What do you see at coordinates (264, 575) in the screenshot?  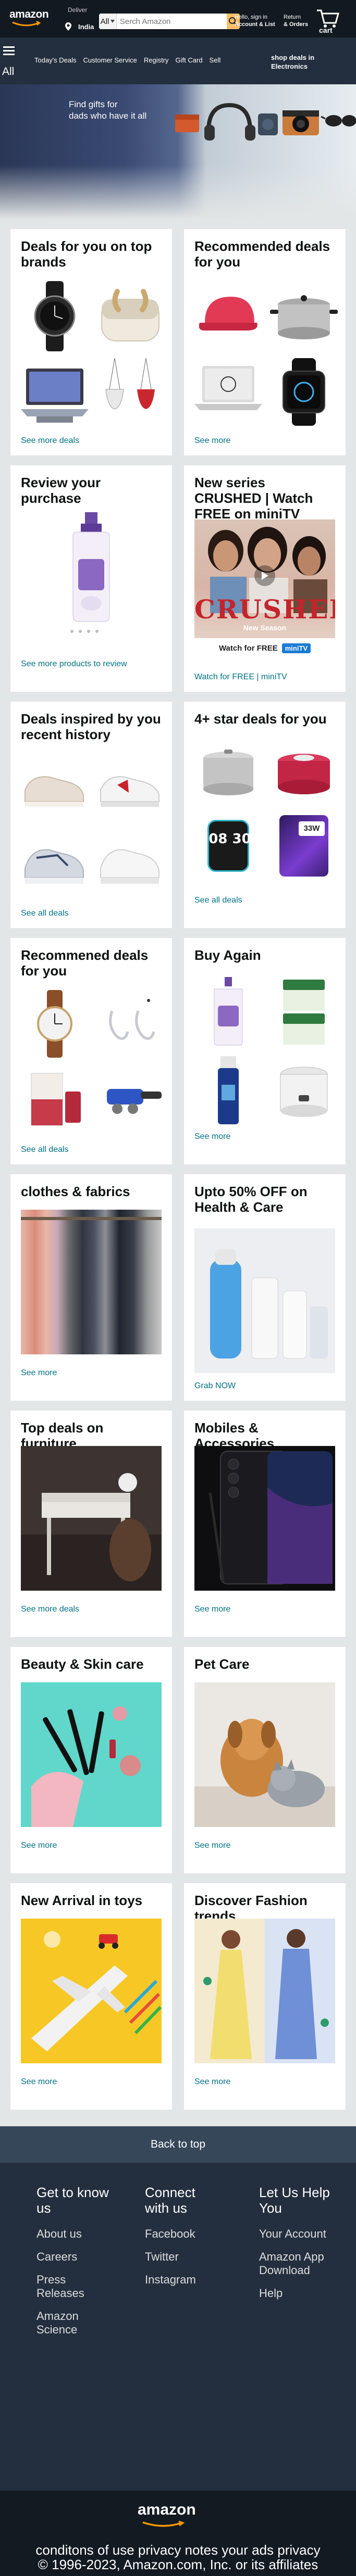 I see `play-button` at bounding box center [264, 575].